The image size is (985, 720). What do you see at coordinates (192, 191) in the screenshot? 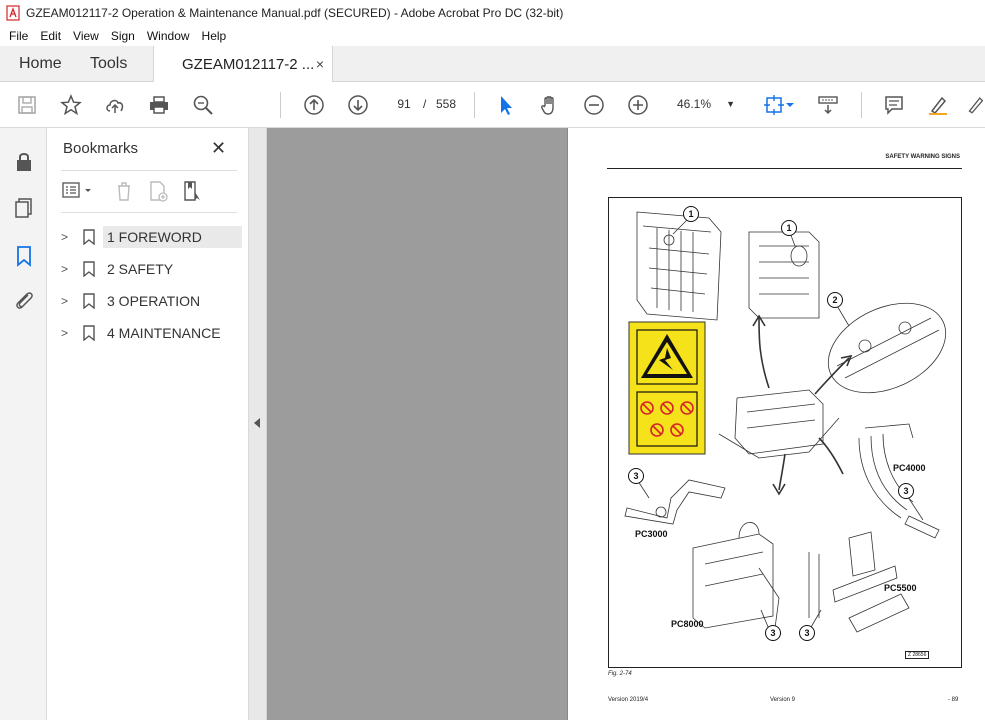
I see `bookmark-tag-icon` at bounding box center [192, 191].